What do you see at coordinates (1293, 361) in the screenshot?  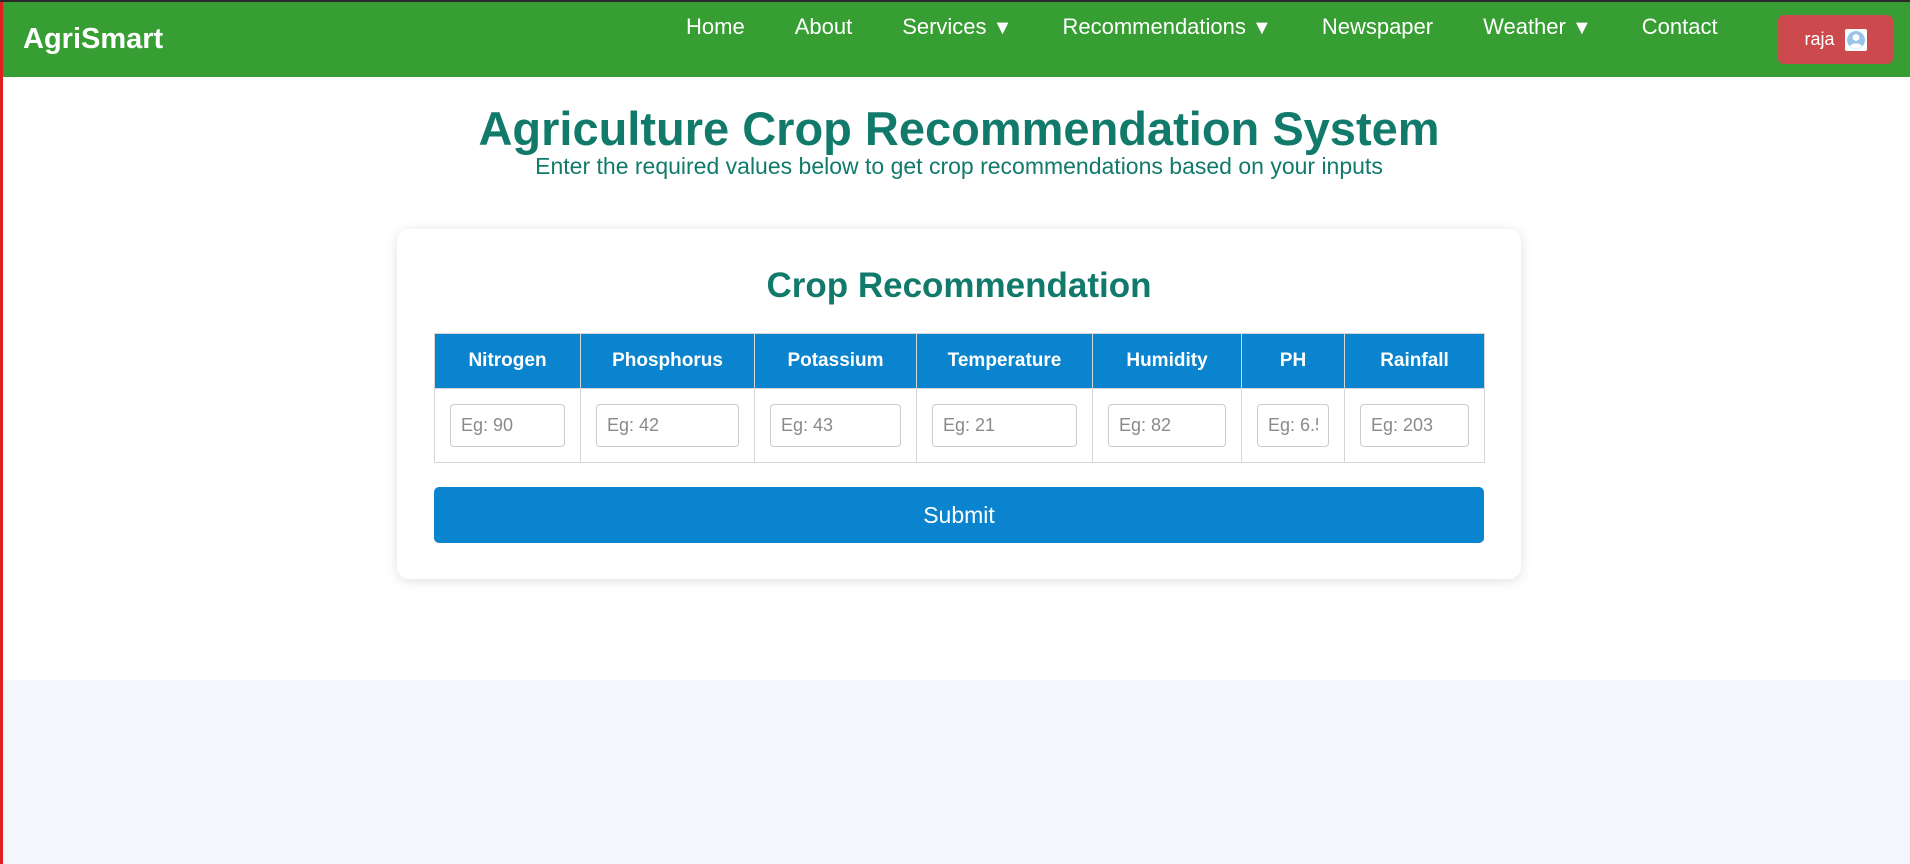 I see `column-header-ph: PH` at bounding box center [1293, 361].